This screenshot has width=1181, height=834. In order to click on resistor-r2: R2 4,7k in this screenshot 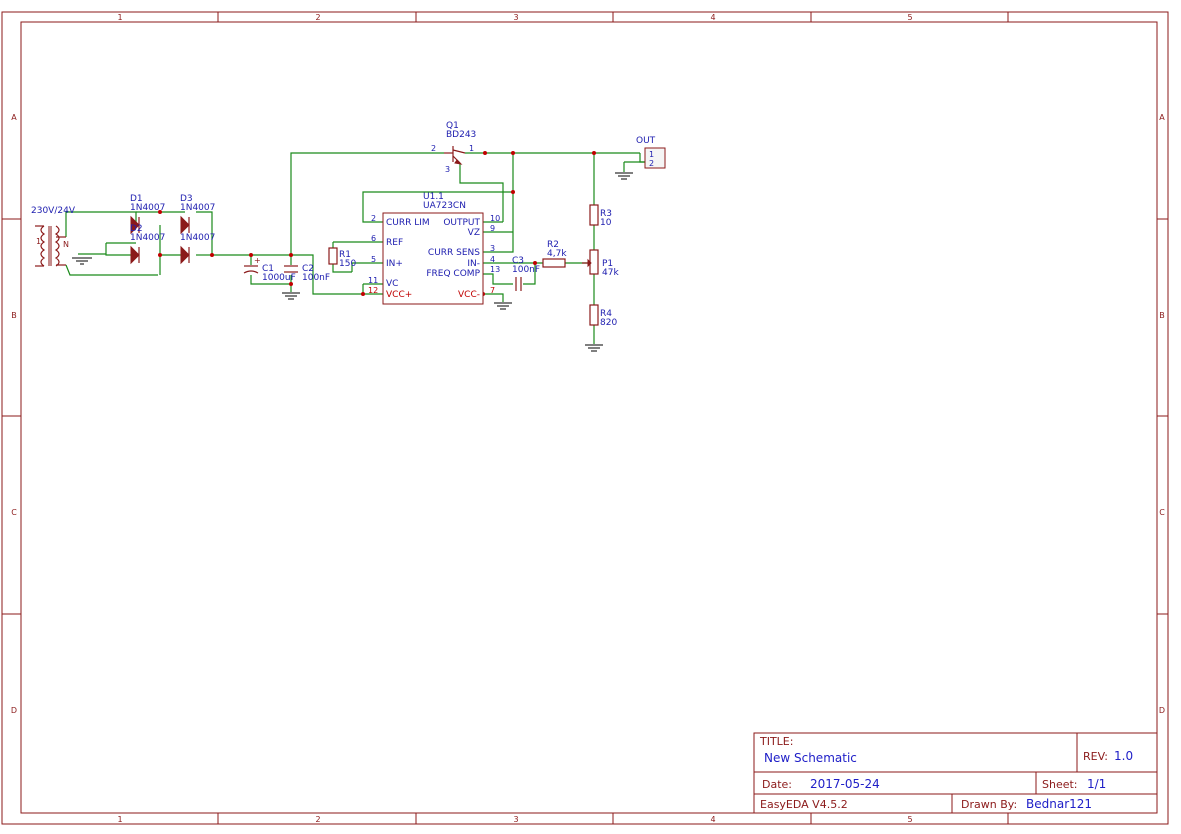, I will do `click(554, 254)`.